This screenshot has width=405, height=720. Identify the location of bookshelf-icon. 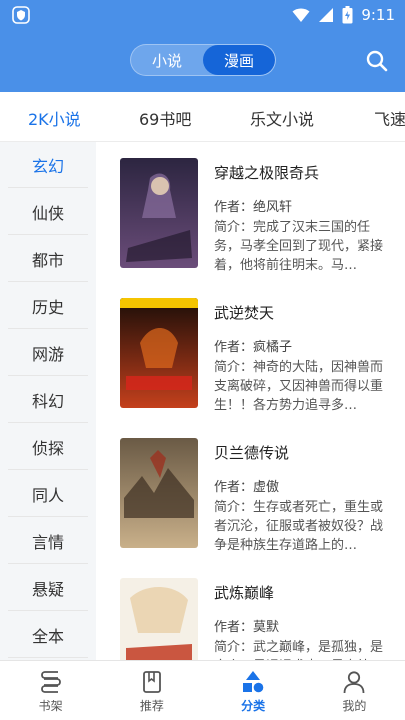
(50, 682).